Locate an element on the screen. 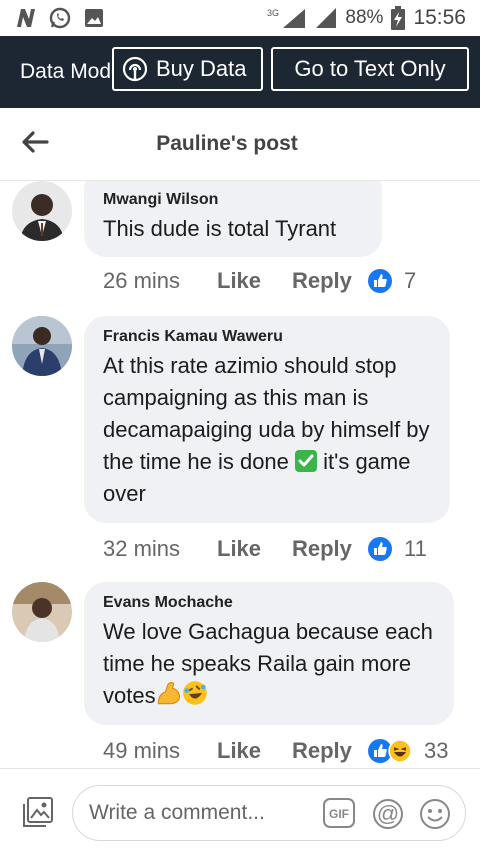 Image resolution: width=480 pixels, height=855 pixels. comment-actions: 26 mins Like Reply 7 is located at coordinates (259, 281).